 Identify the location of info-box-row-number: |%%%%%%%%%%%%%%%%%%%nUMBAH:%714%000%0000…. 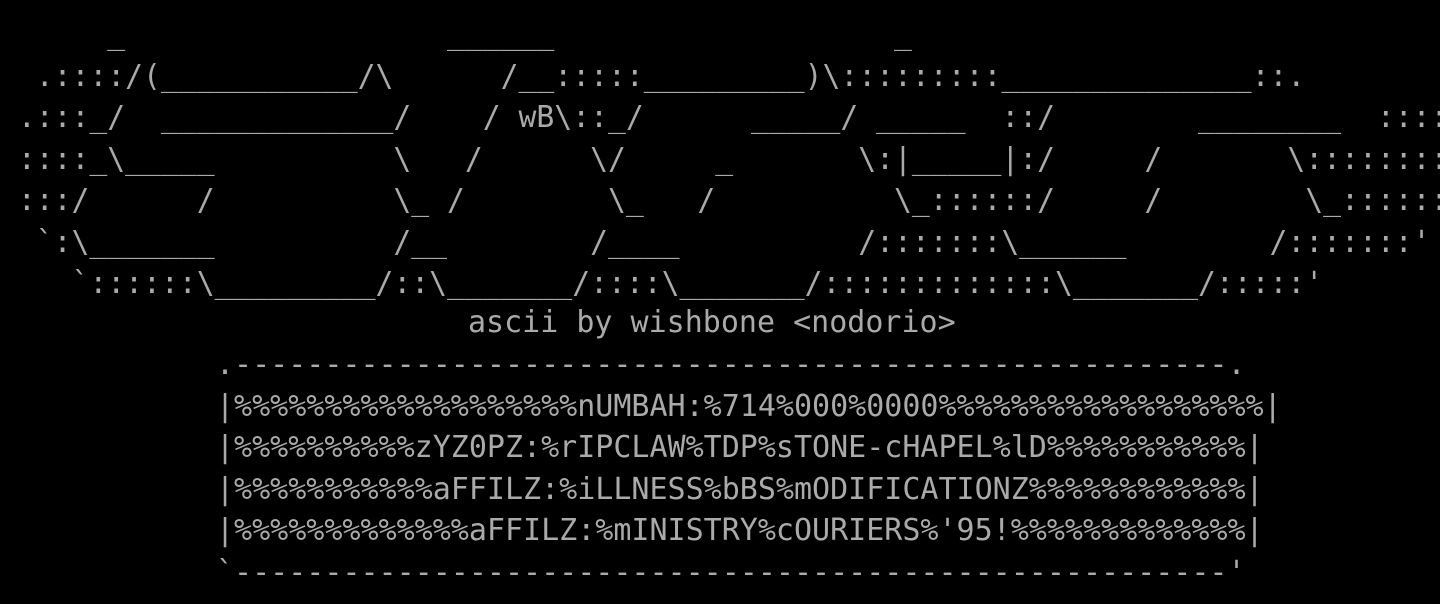
(749, 406).